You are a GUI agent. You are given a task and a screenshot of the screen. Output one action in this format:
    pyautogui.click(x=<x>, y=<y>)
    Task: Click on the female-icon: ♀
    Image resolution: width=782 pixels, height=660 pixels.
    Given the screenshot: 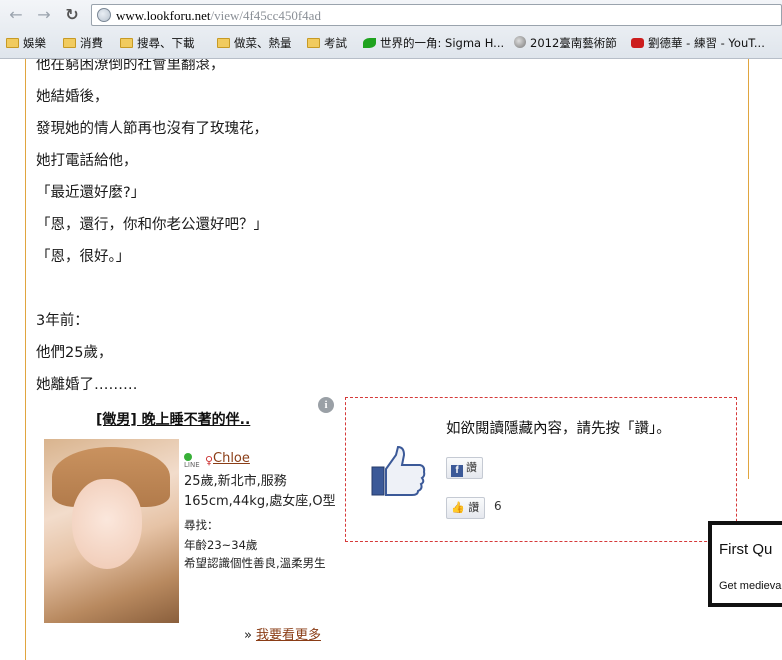 What is the action you would take?
    pyautogui.click(x=209, y=460)
    